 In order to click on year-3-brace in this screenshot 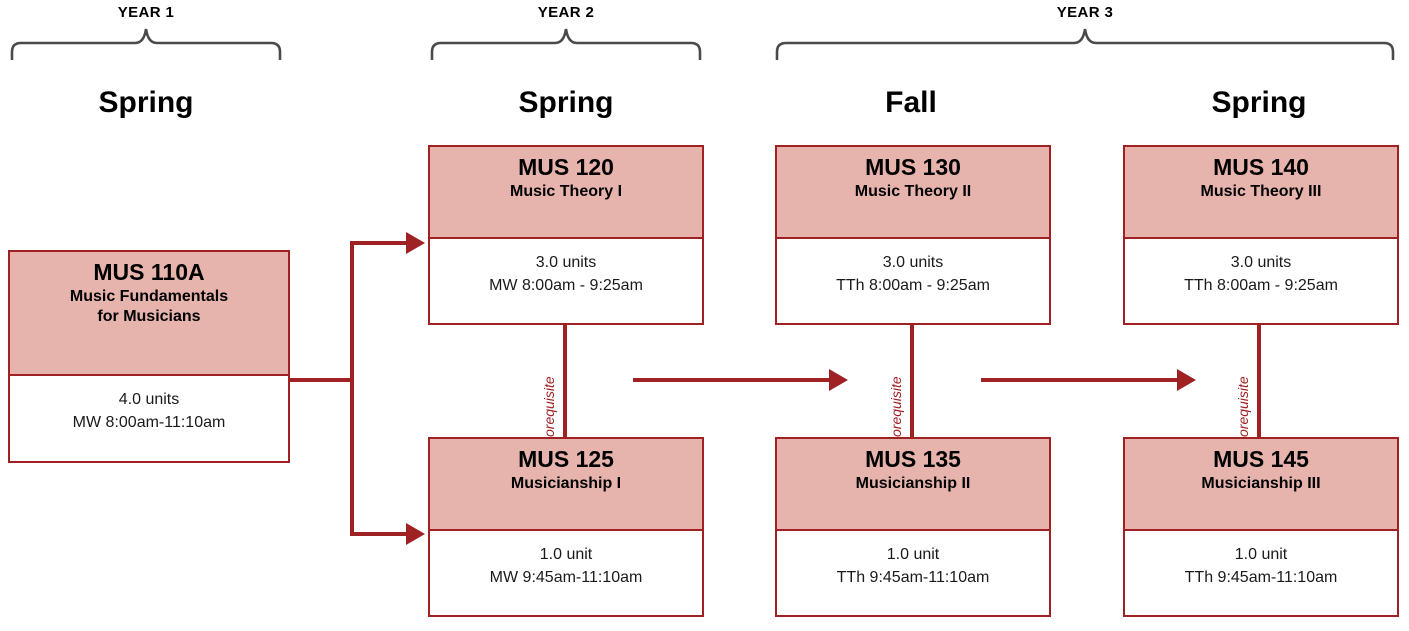, I will do `click(1085, 43)`.